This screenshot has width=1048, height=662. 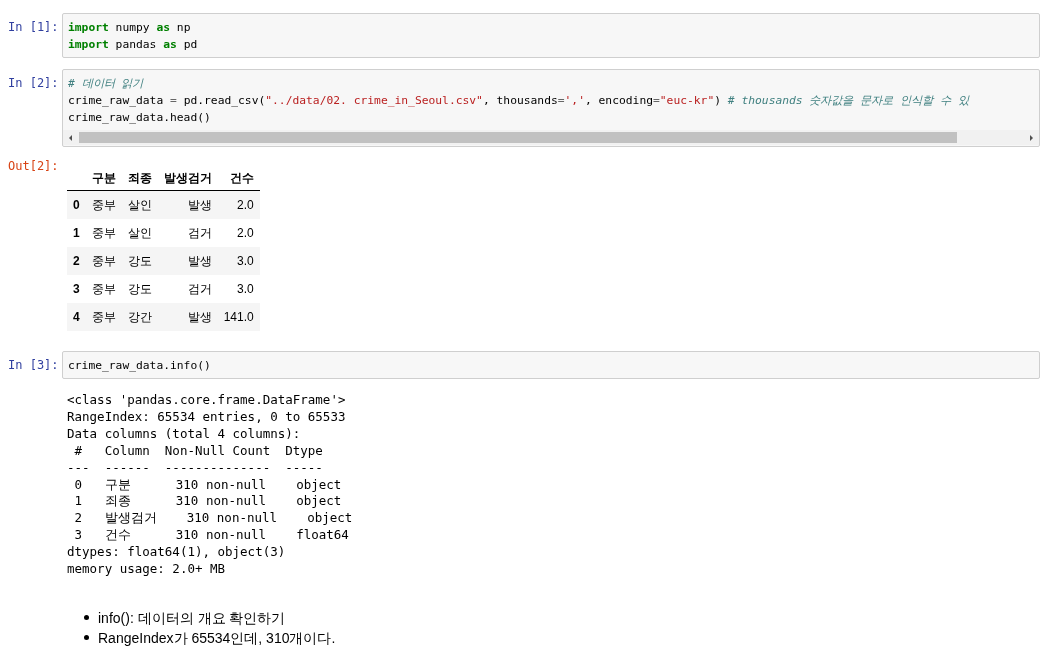 What do you see at coordinates (519, 101) in the screenshot?
I see `code-line: crime_raw_data = pd.read_csv("../data/02. crime_in_Seoul.csv", thousands=',', encoding="euc-kr") # thousands 숫자값을 문자로 인식할 수 있` at bounding box center [519, 101].